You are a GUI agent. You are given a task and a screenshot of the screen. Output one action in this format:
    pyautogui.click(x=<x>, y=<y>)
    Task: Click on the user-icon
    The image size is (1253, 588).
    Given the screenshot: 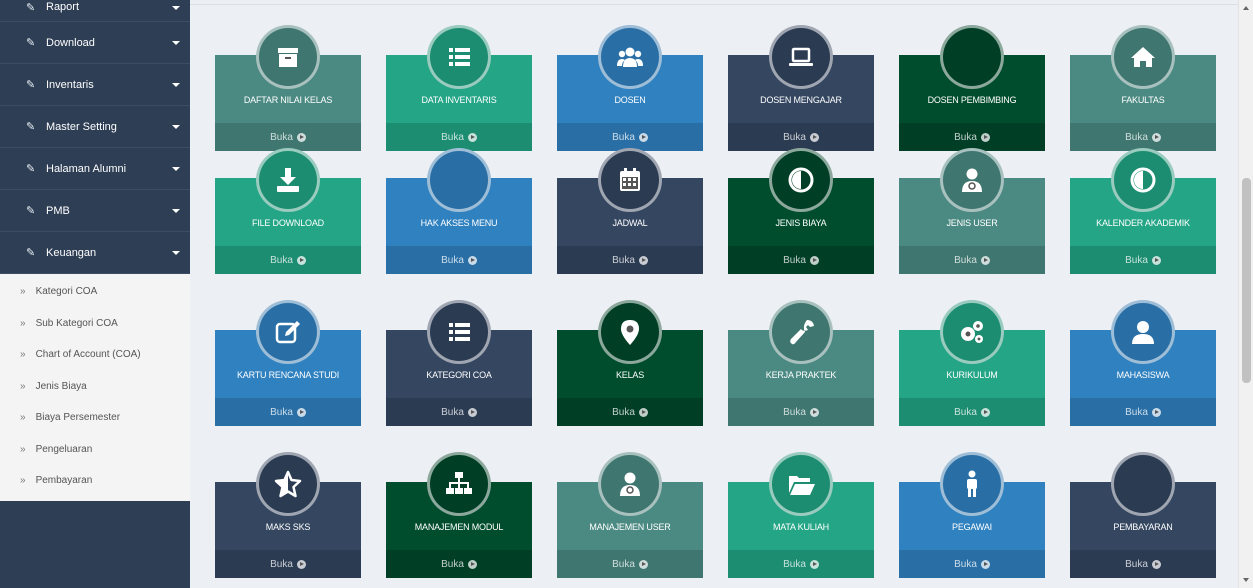 What is the action you would take?
    pyautogui.click(x=1143, y=332)
    